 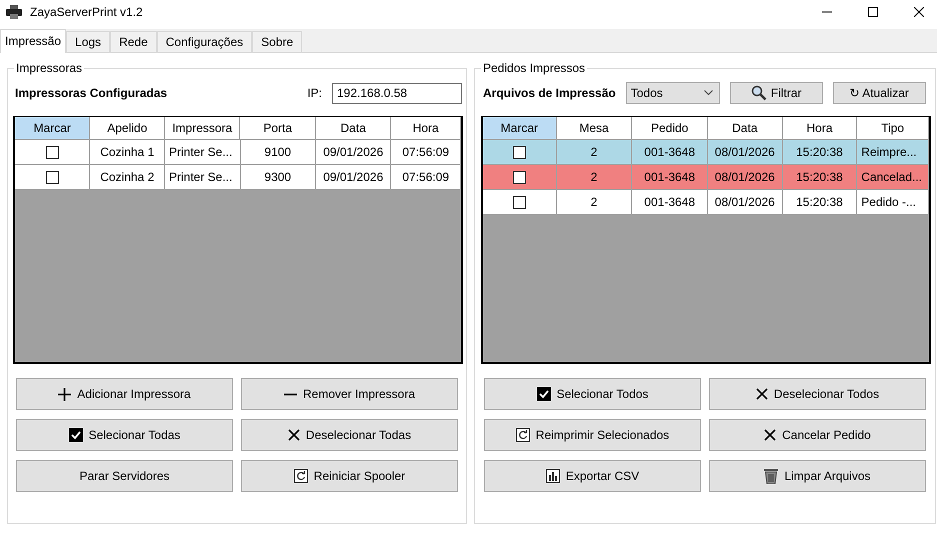 What do you see at coordinates (708, 93) in the screenshot?
I see `chevron-down-icon` at bounding box center [708, 93].